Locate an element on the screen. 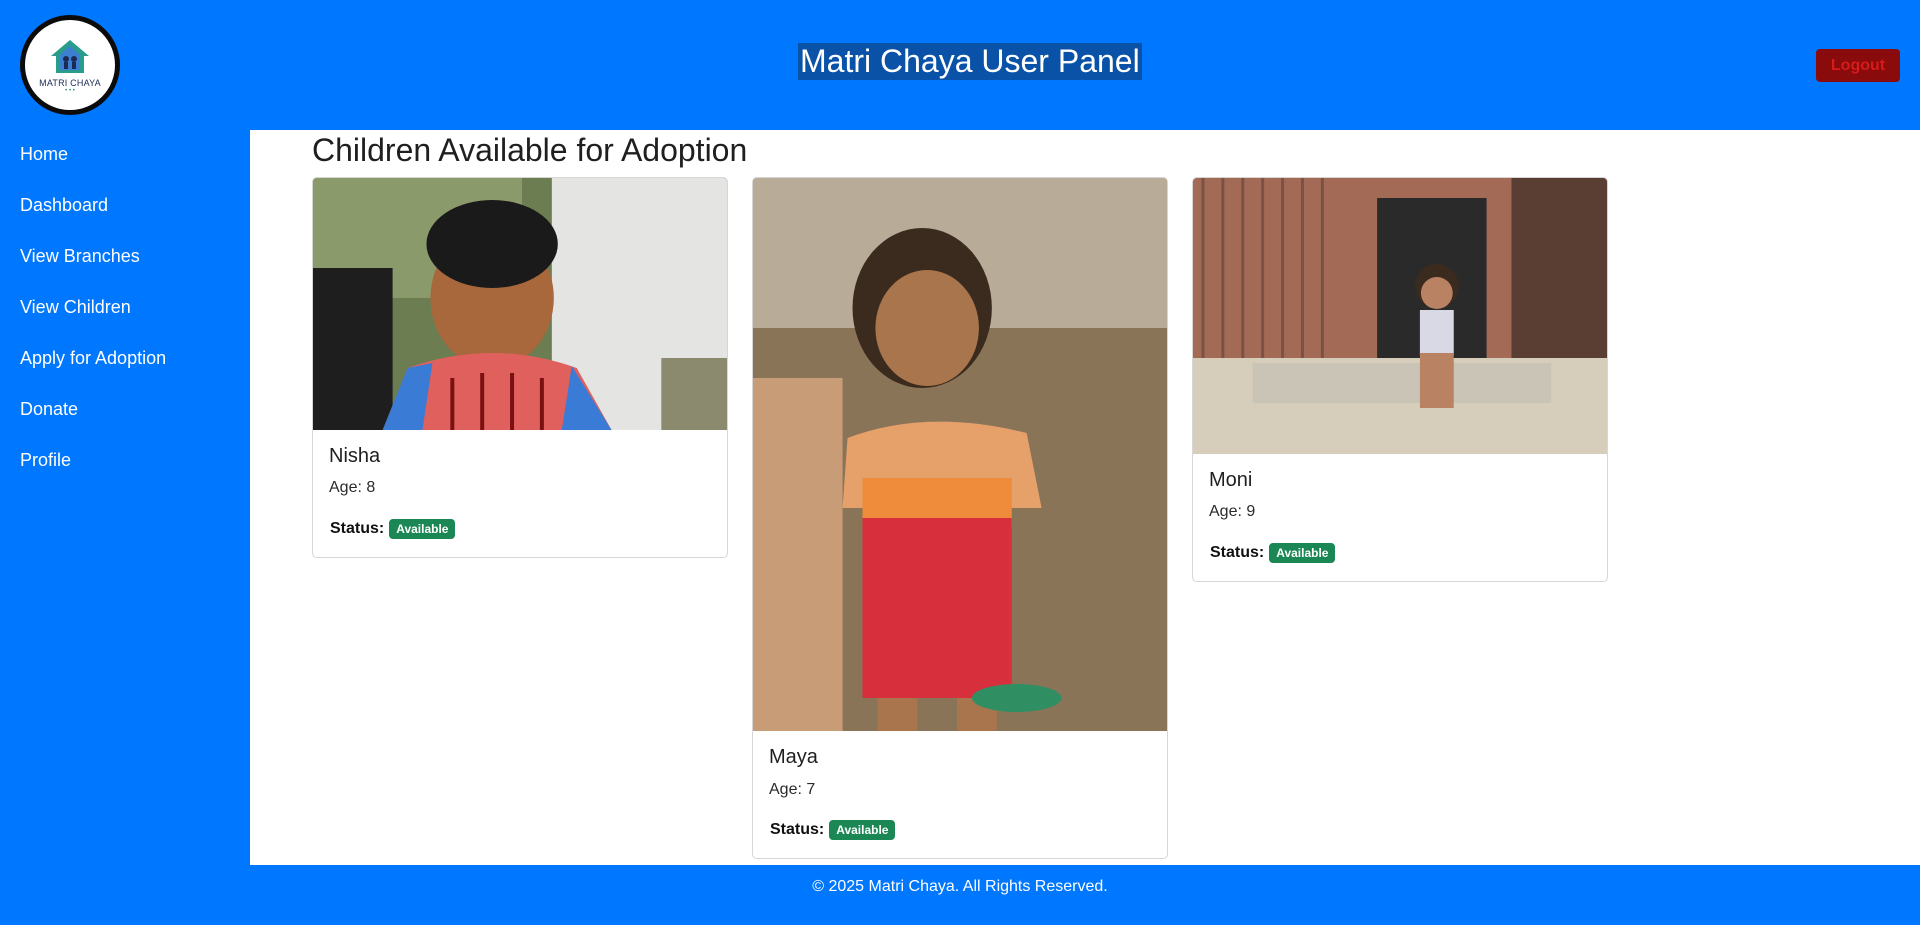  sidebar-item-donate: Donate is located at coordinates (49, 409).